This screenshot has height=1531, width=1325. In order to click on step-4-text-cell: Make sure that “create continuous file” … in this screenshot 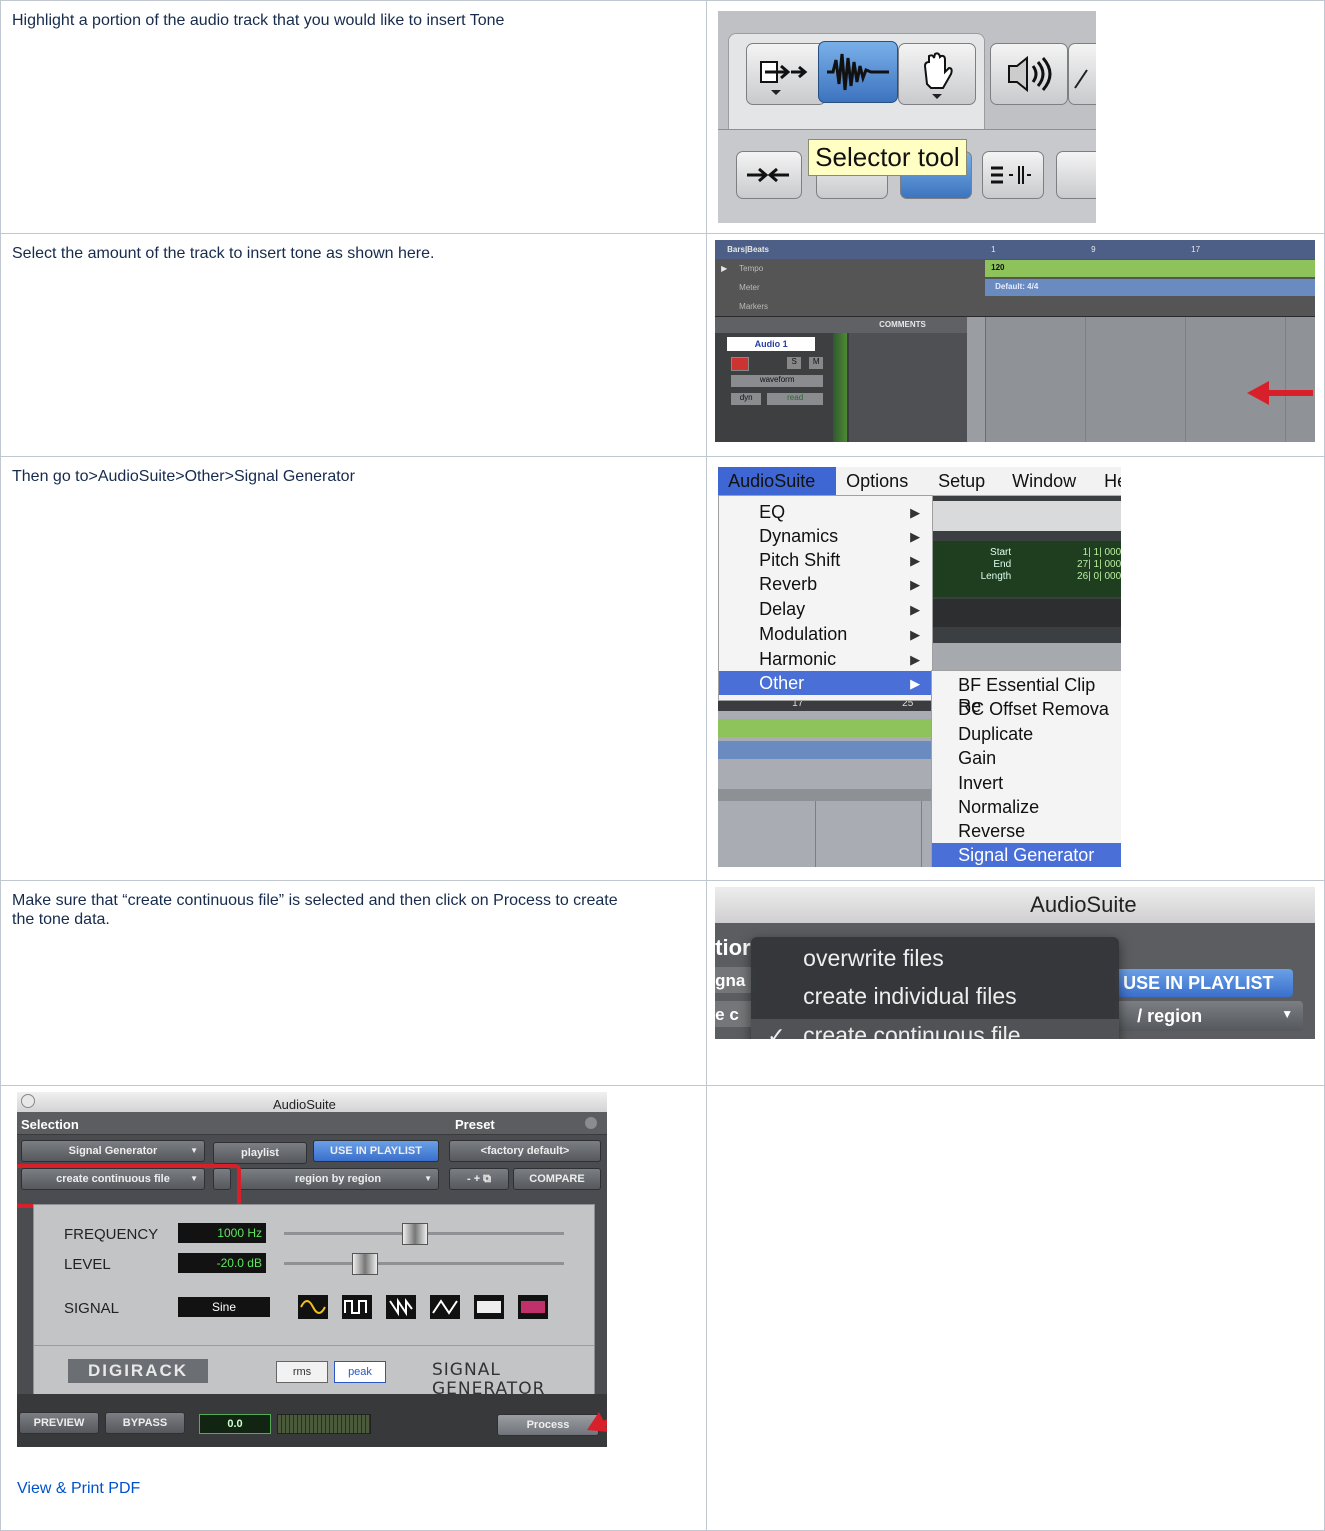, I will do `click(354, 983)`.